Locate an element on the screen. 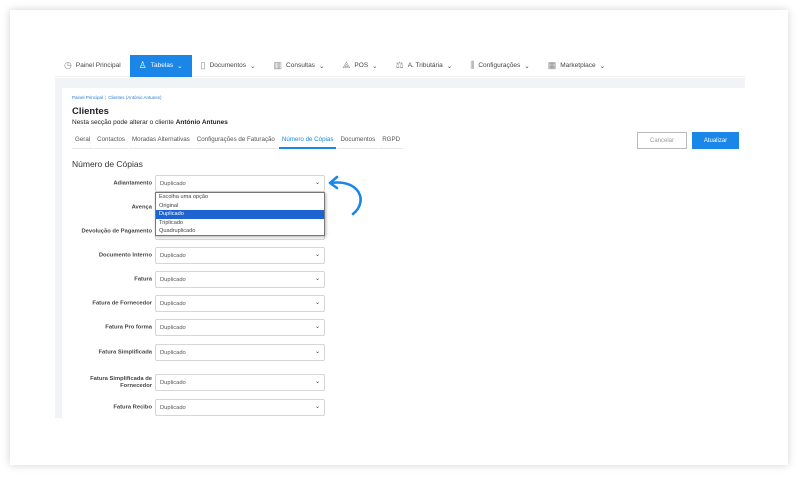  field-label: Fatura Simplificada is located at coordinates (125, 352).